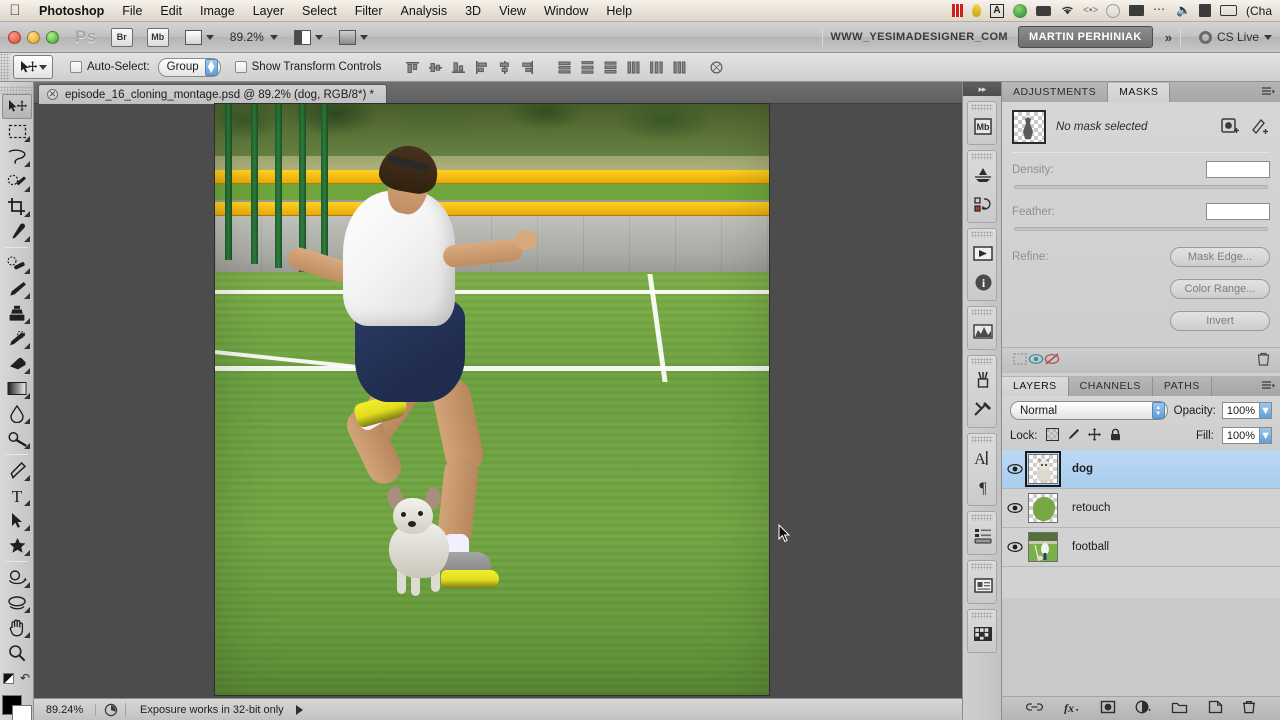 Image resolution: width=1280 pixels, height=720 pixels. I want to click on add-vector-mask-icon, so click(1260, 127).